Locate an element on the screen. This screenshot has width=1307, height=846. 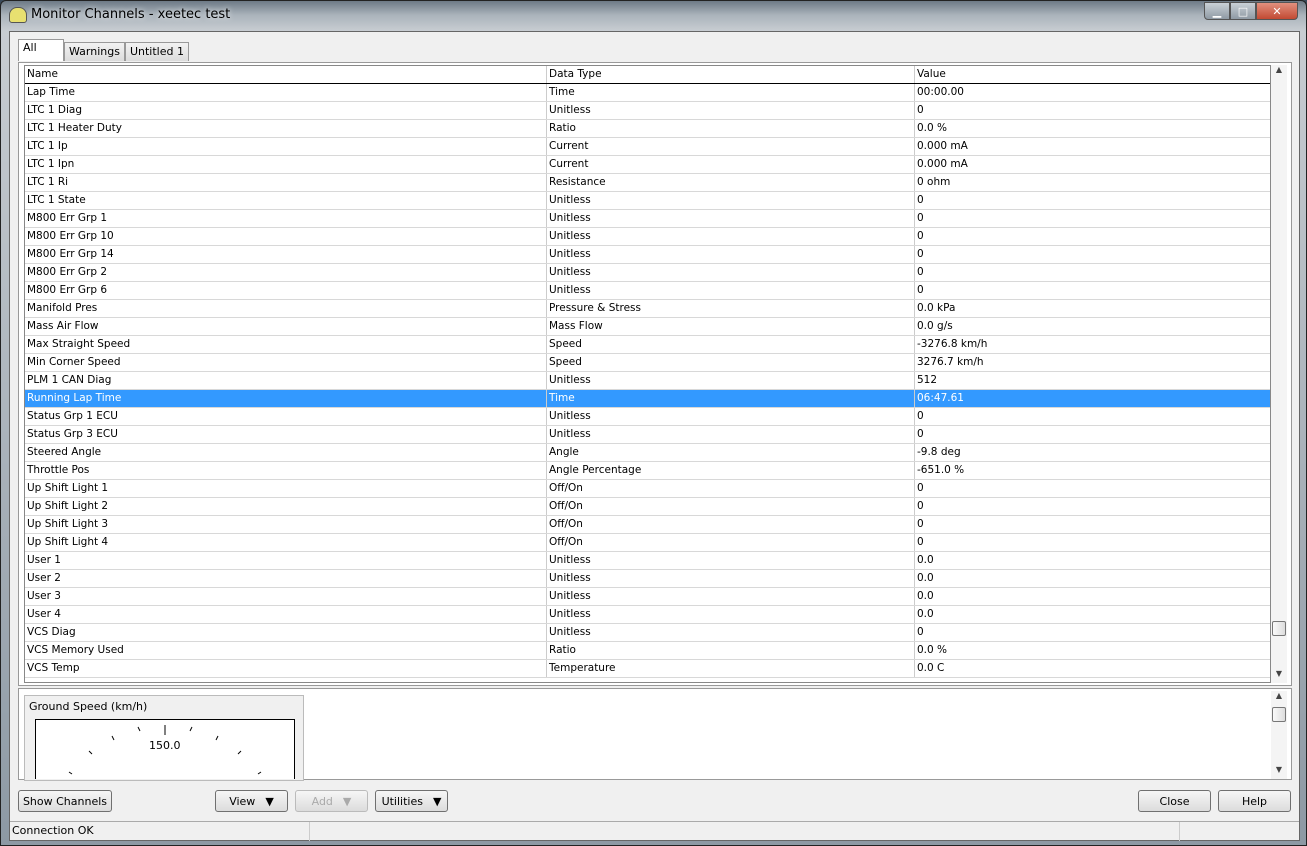
cell-value: 0.0 g/s is located at coordinates (935, 326).